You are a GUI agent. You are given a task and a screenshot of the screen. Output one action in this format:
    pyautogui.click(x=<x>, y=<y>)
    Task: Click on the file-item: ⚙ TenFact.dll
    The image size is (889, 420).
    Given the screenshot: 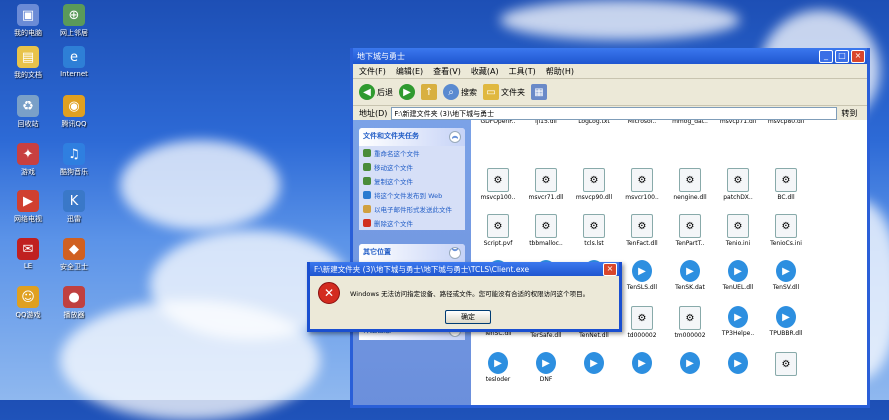 What is the action you would take?
    pyautogui.click(x=642, y=230)
    